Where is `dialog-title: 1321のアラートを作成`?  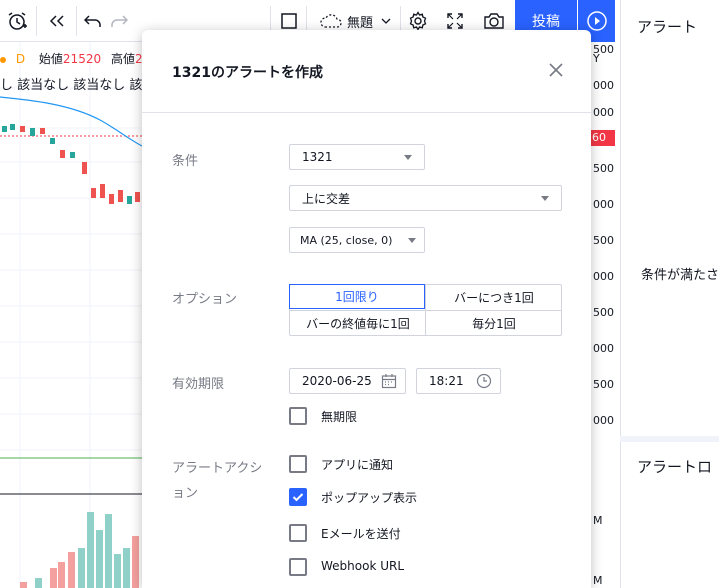
dialog-title: 1321のアラートを作成 is located at coordinates (247, 73).